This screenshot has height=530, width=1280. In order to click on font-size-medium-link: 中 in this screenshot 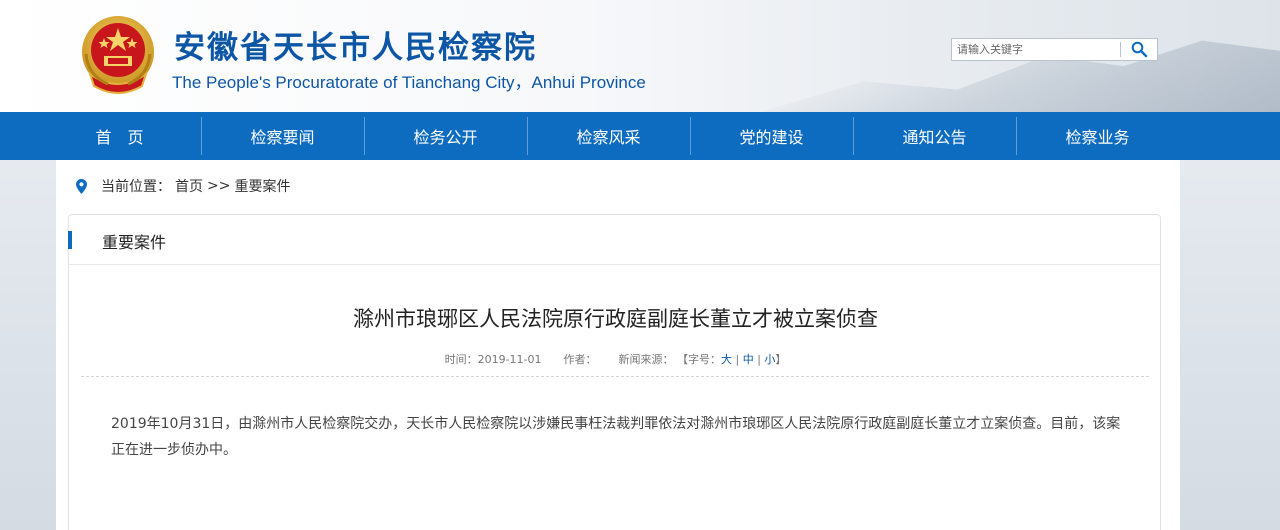, I will do `click(748, 359)`.